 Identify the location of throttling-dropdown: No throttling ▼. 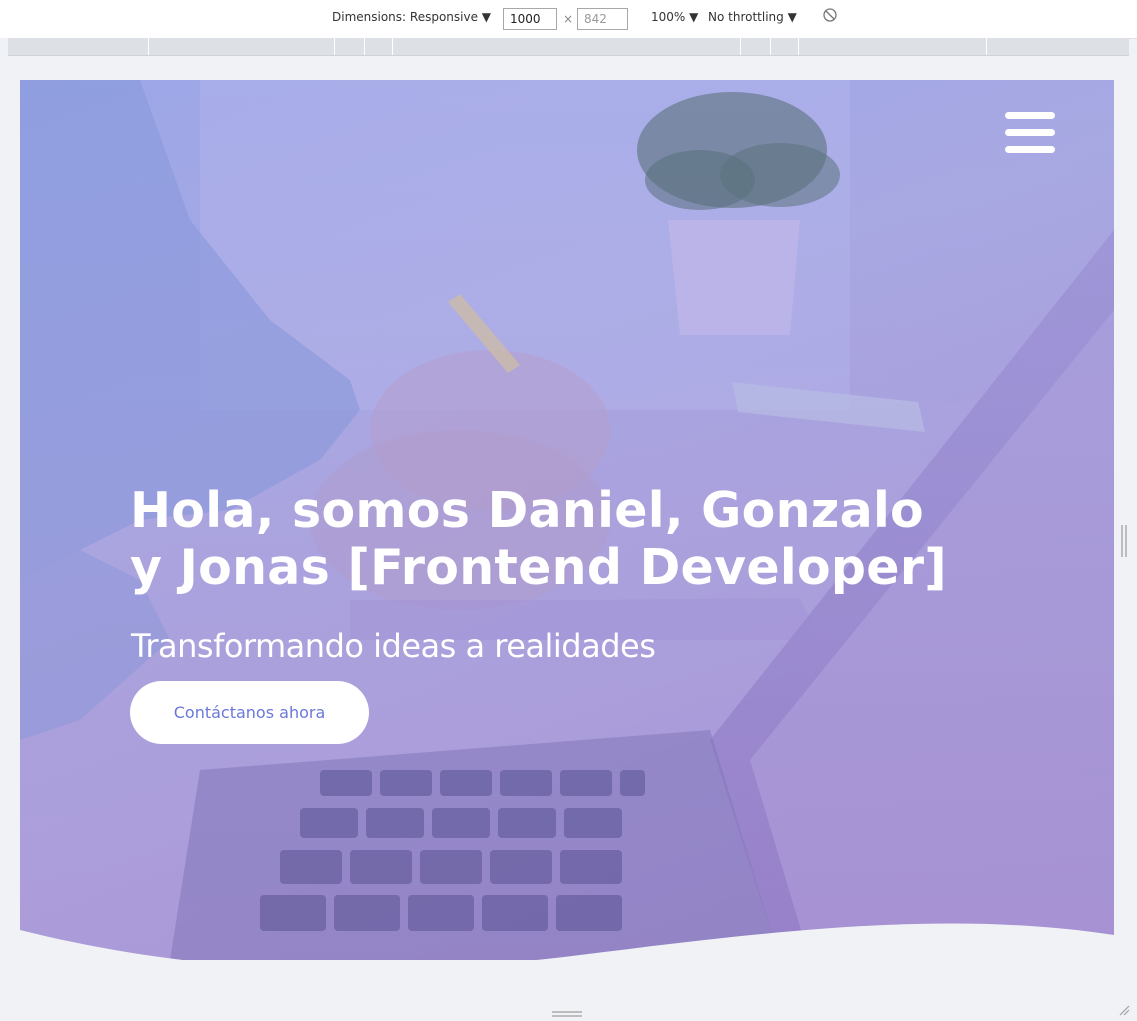
(752, 17).